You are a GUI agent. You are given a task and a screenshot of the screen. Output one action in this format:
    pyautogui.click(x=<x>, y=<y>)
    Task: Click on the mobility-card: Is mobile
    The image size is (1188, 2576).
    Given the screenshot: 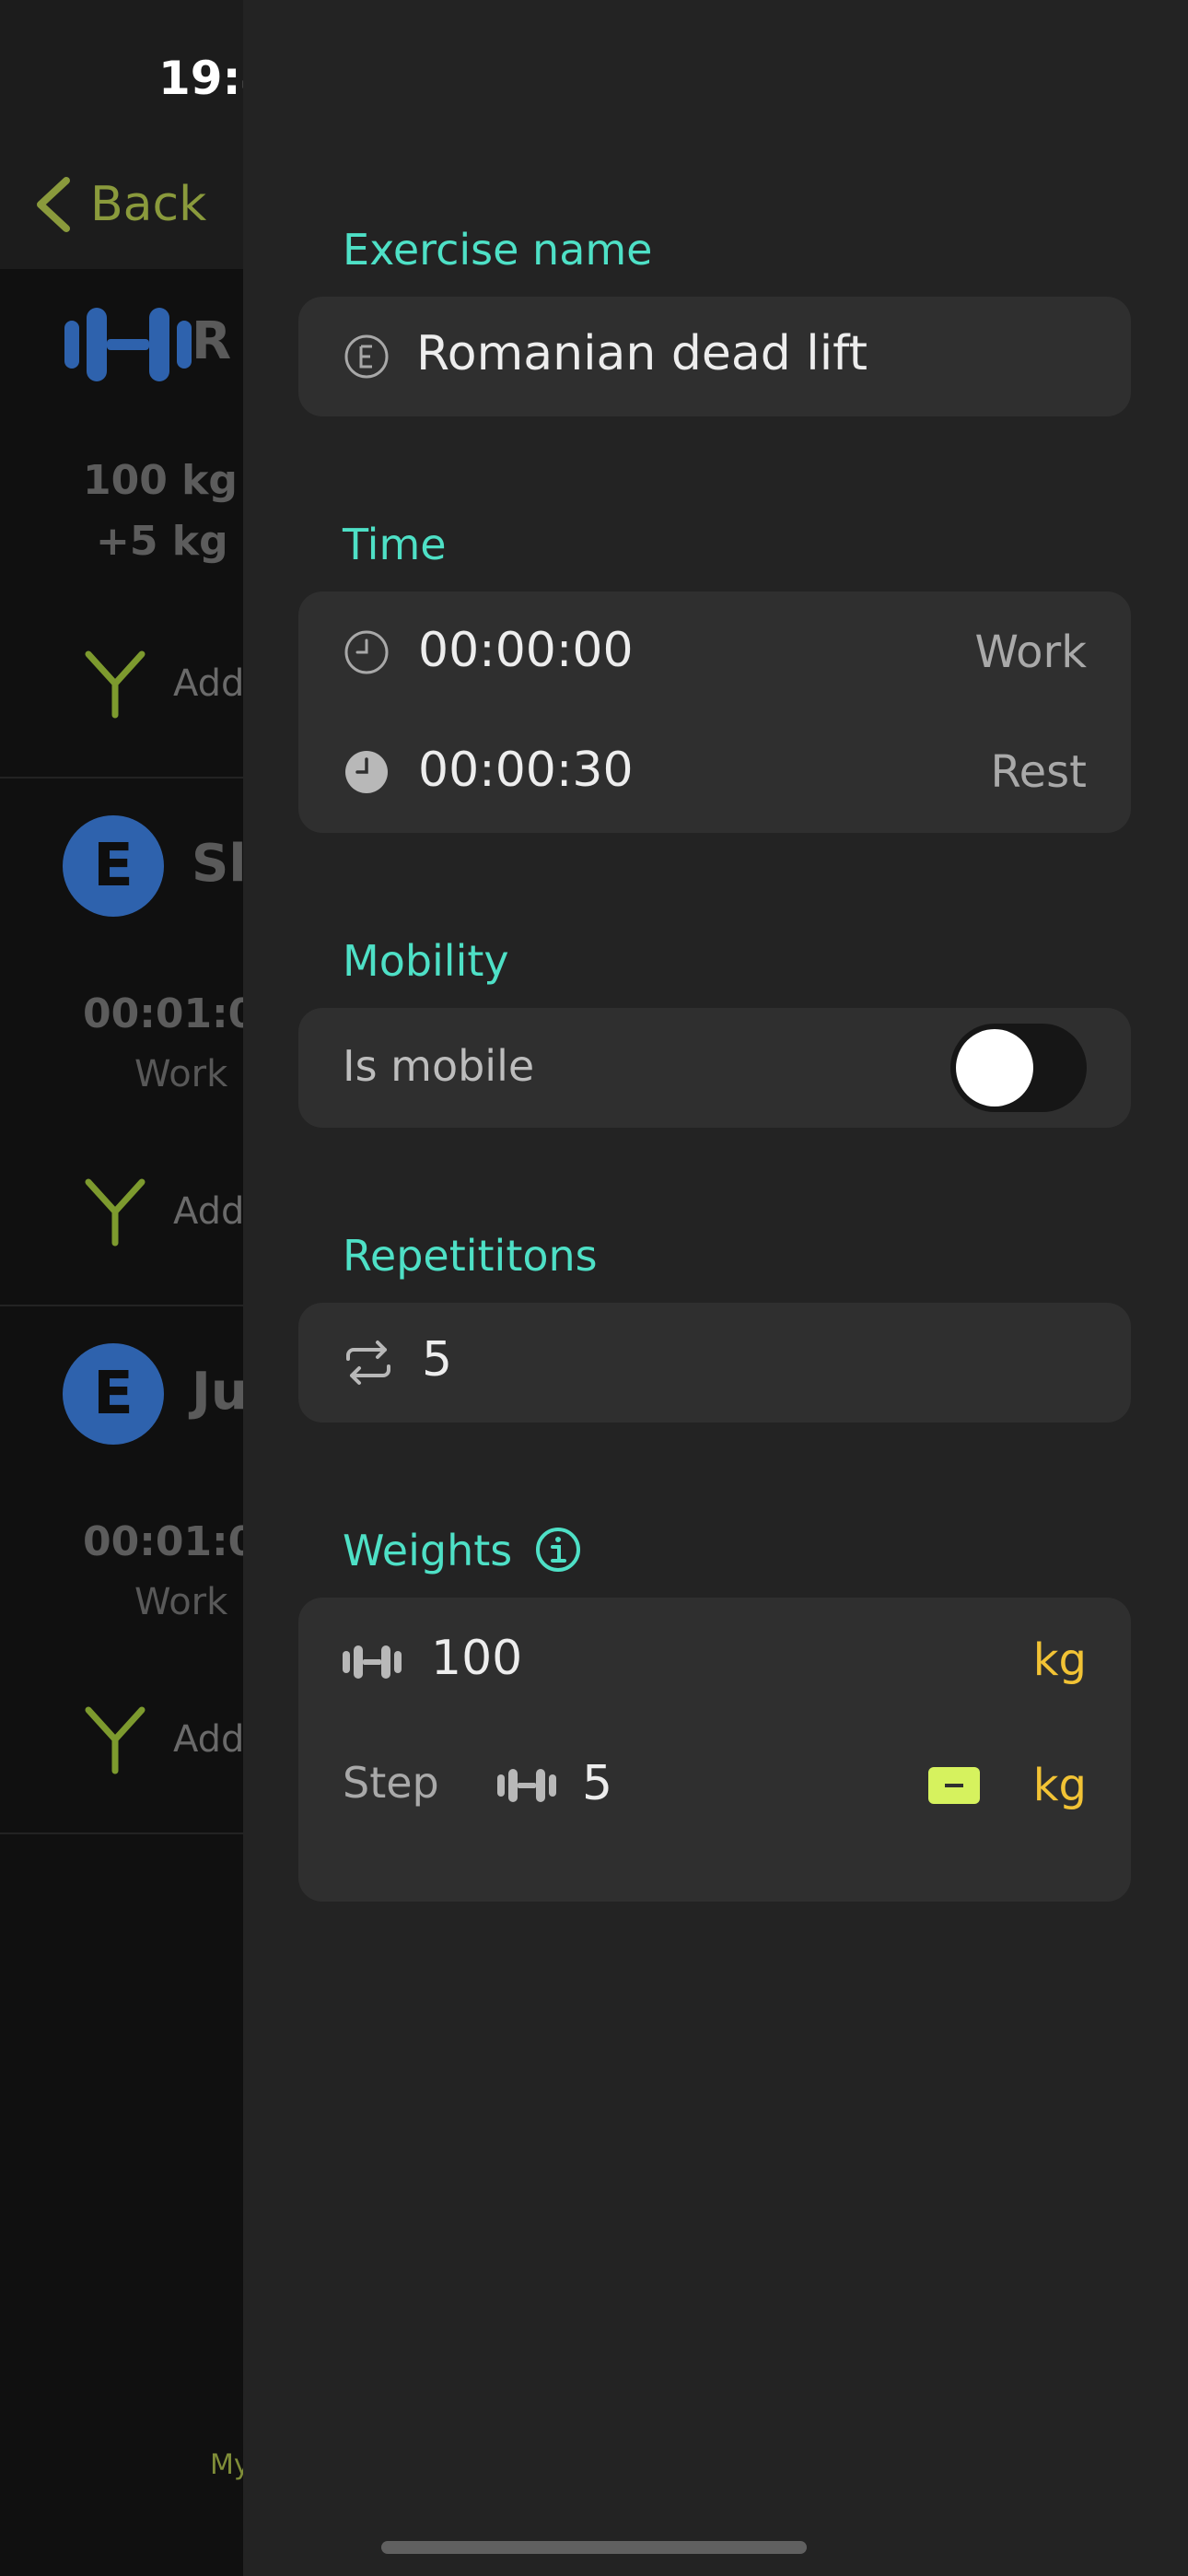 What is the action you would take?
    pyautogui.click(x=714, y=1068)
    